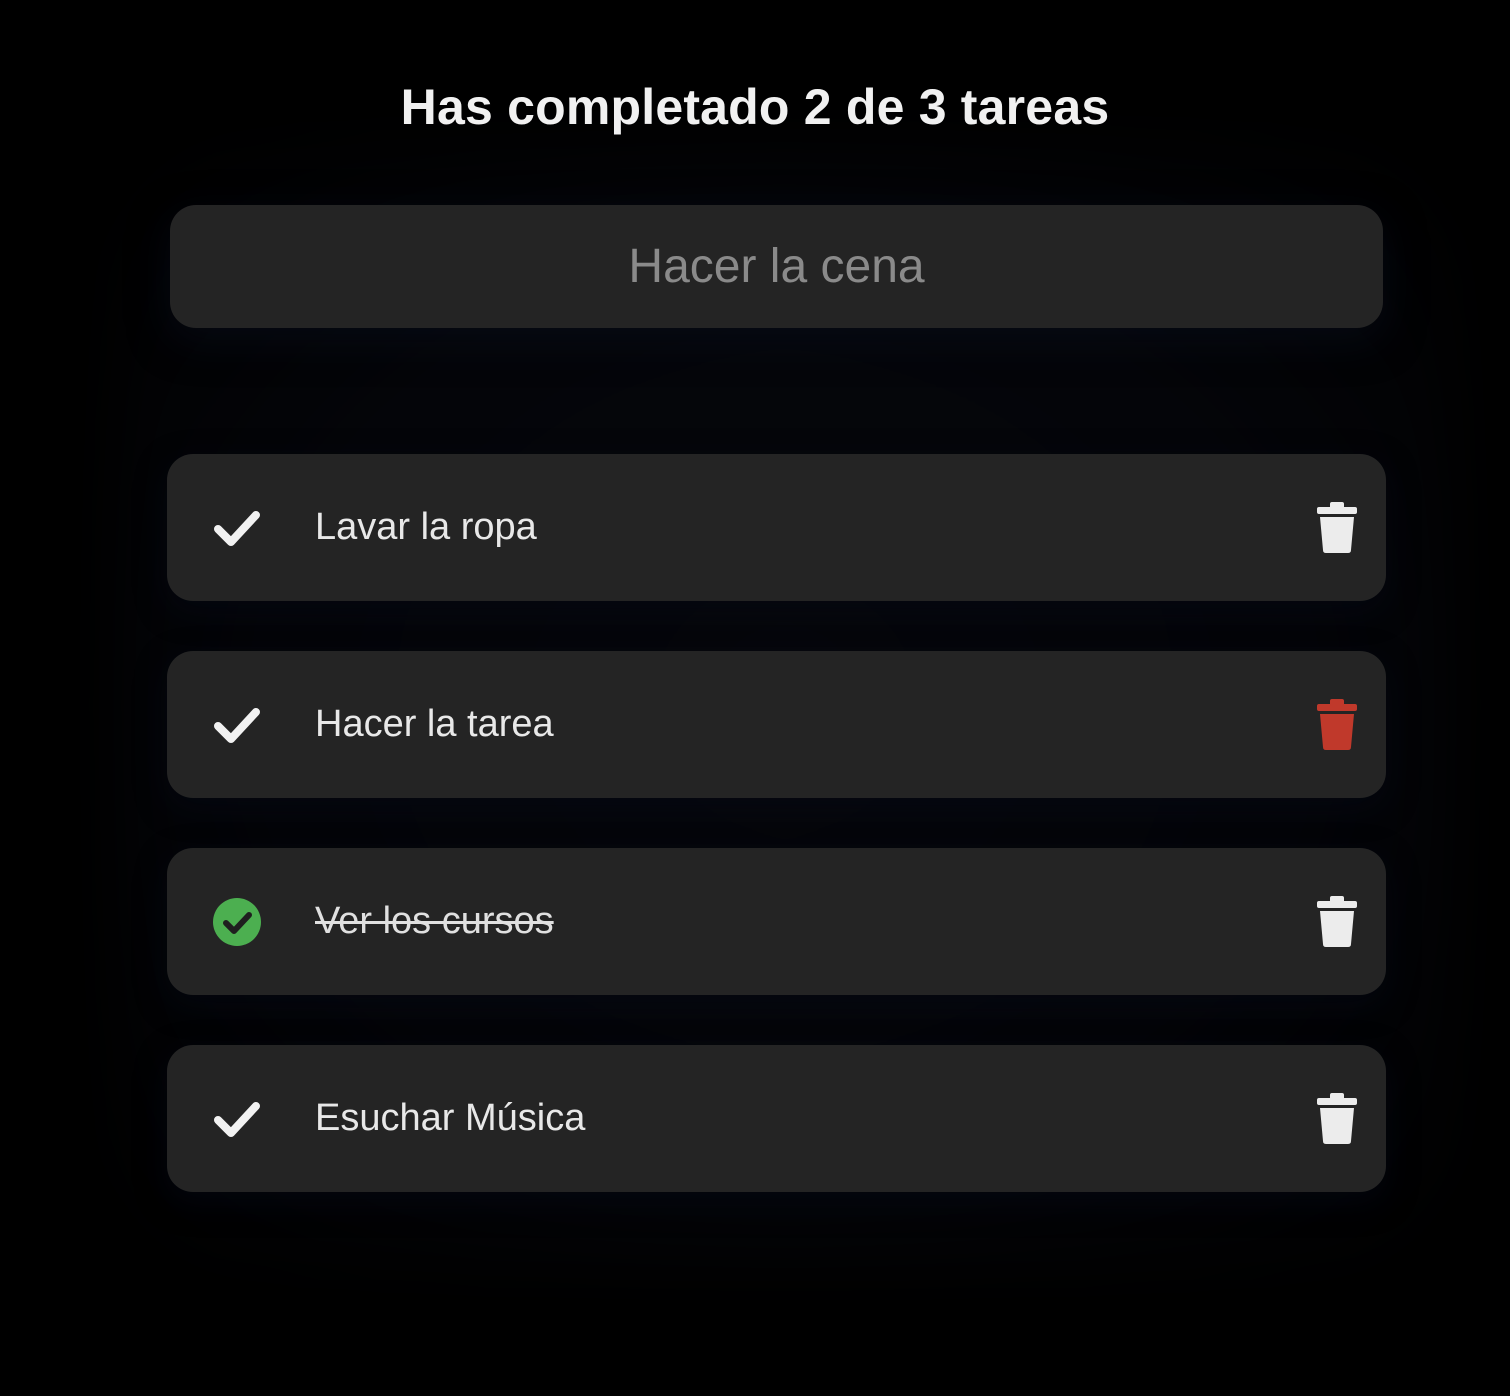  What do you see at coordinates (450, 1118) in the screenshot?
I see `task-text: Esuchar Música` at bounding box center [450, 1118].